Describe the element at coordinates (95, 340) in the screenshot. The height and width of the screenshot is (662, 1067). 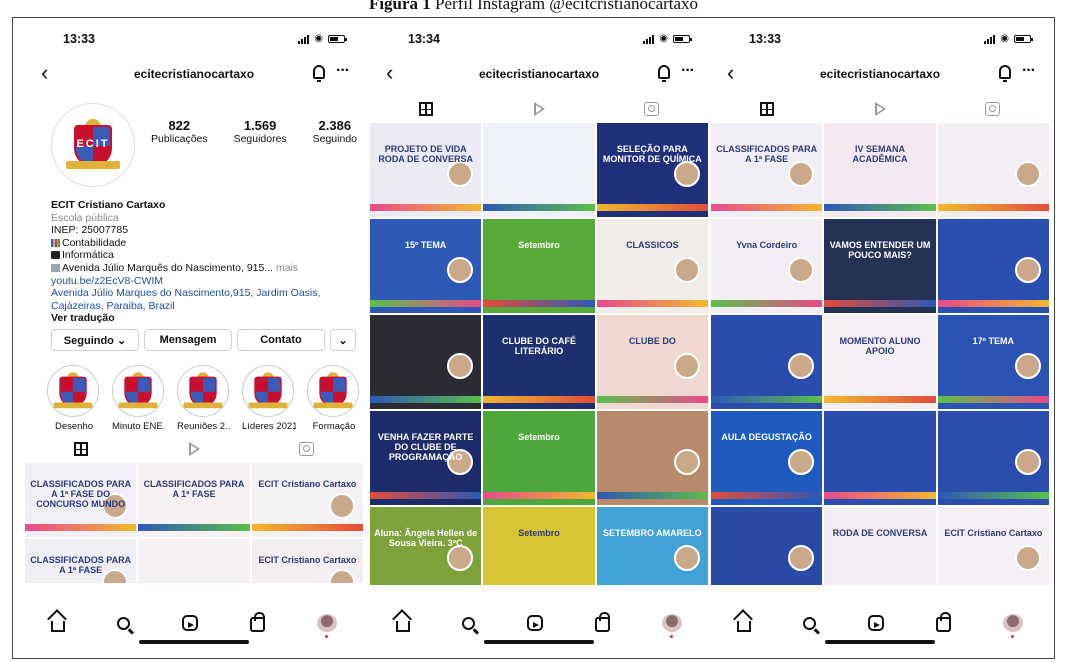
I see `following-button: Seguindo ⌄` at that location.